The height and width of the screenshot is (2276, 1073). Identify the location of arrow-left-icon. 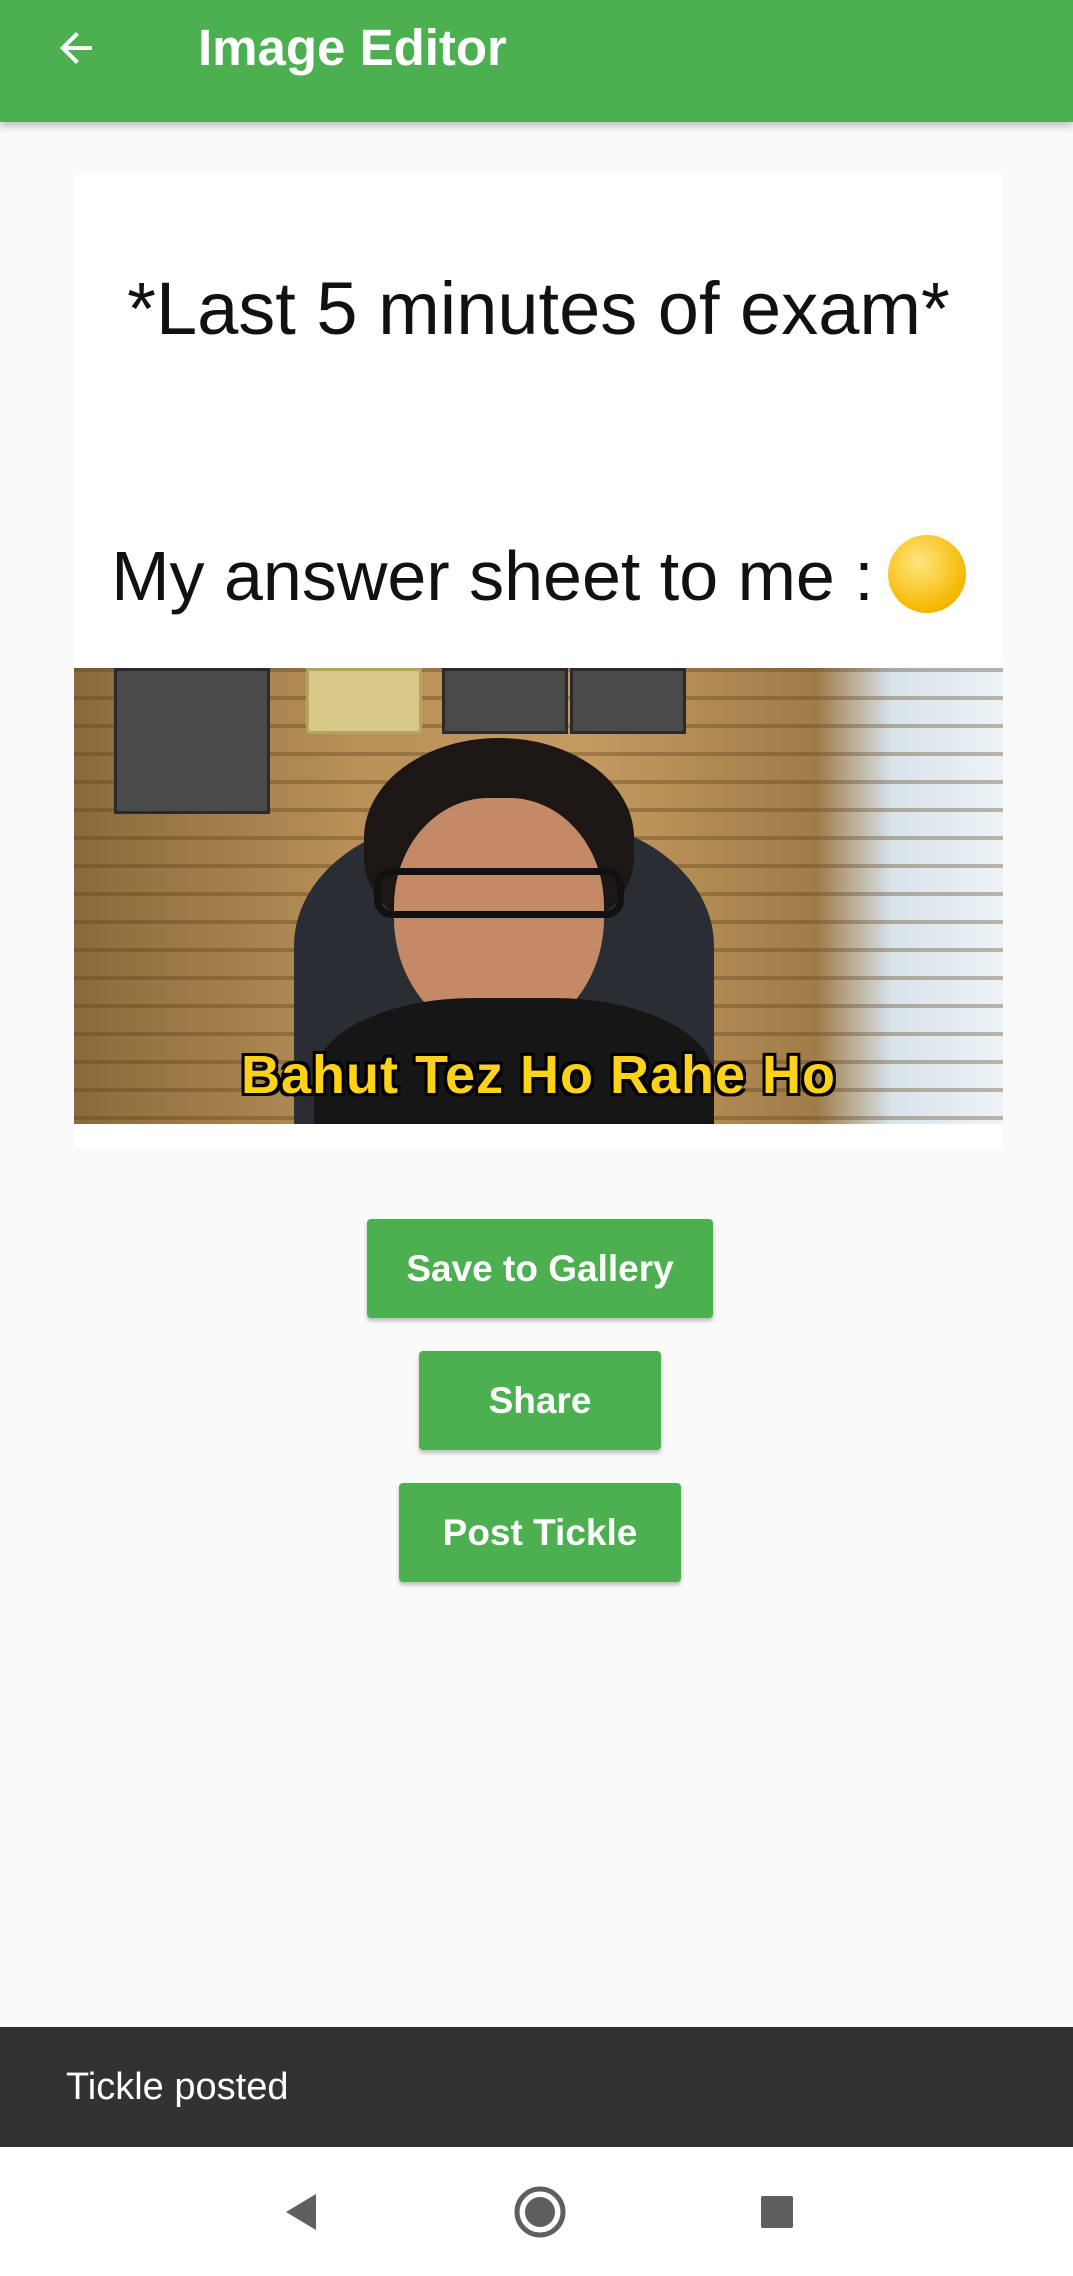
(76, 48).